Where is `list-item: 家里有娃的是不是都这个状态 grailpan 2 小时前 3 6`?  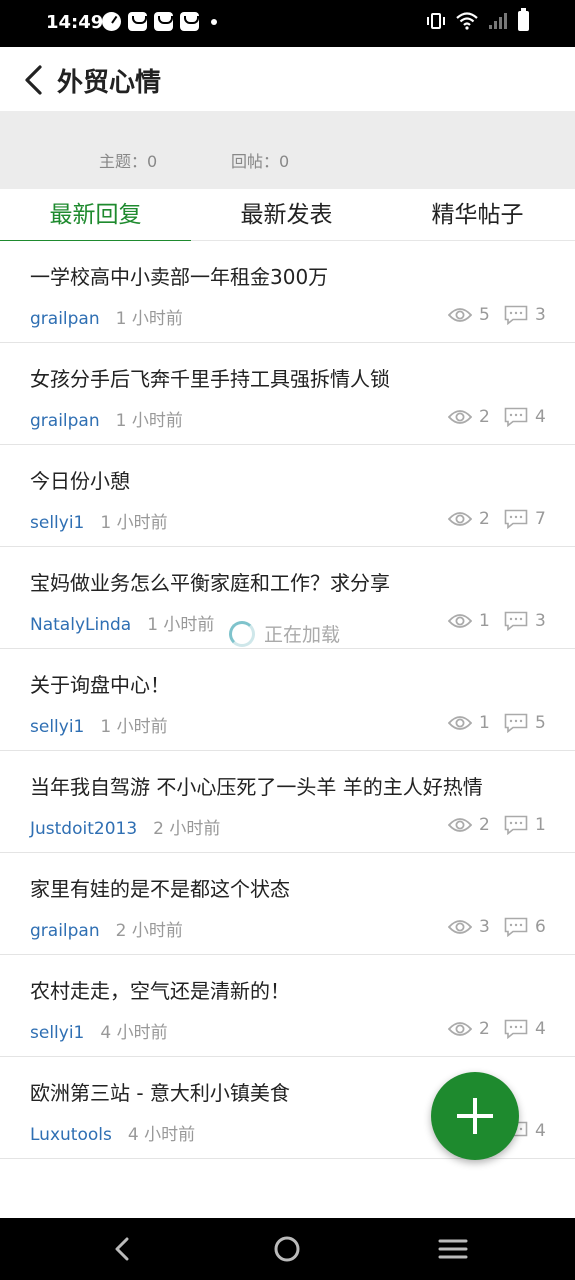 list-item: 家里有娃的是不是都这个状态 grailpan 2 小时前 3 6 is located at coordinates (287, 904).